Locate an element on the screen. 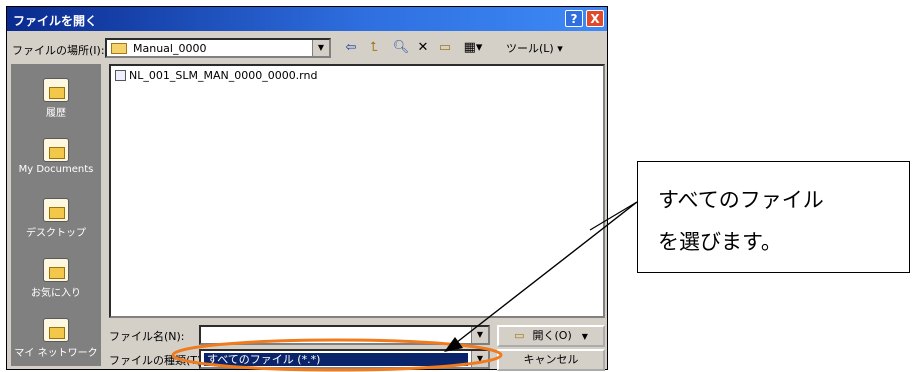  callout-arrow-line is located at coordinates (544, 274).